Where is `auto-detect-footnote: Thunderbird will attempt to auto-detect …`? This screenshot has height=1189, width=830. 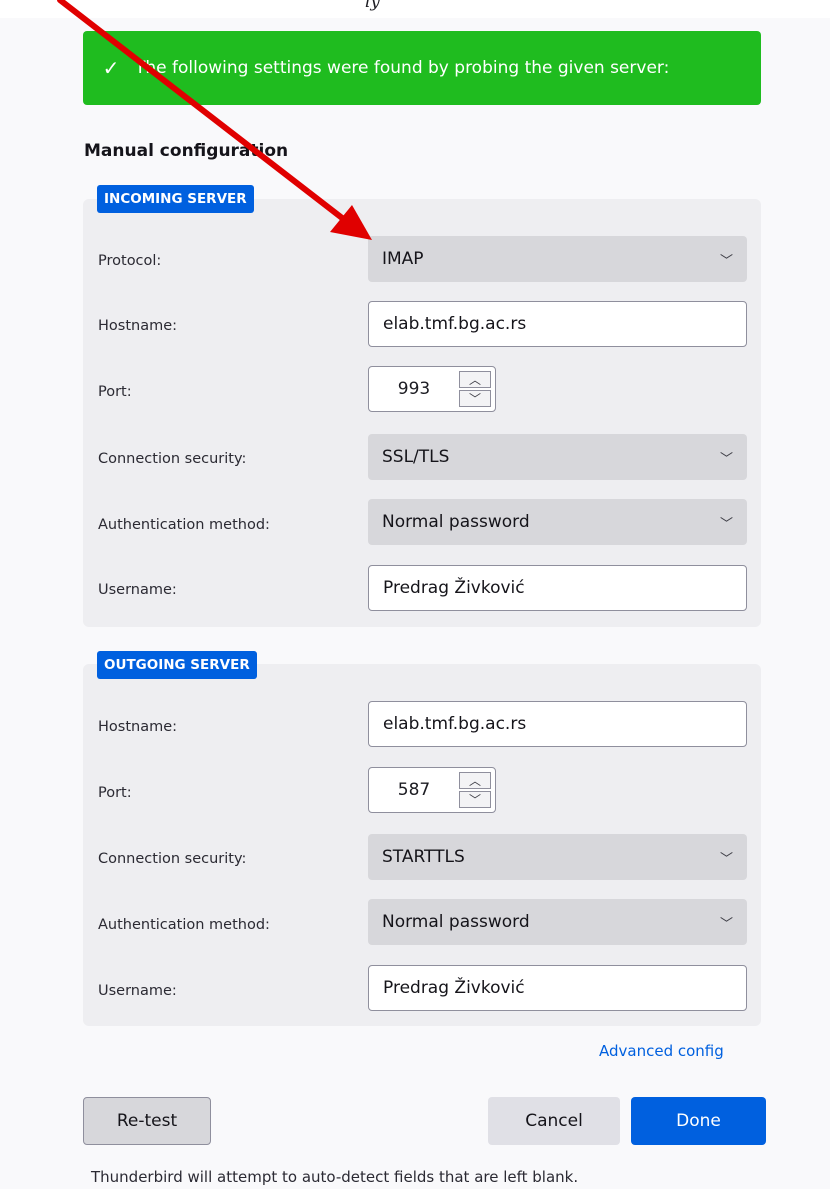
auto-detect-footnote: Thunderbird will attempt to auto-detect … is located at coordinates (335, 1177).